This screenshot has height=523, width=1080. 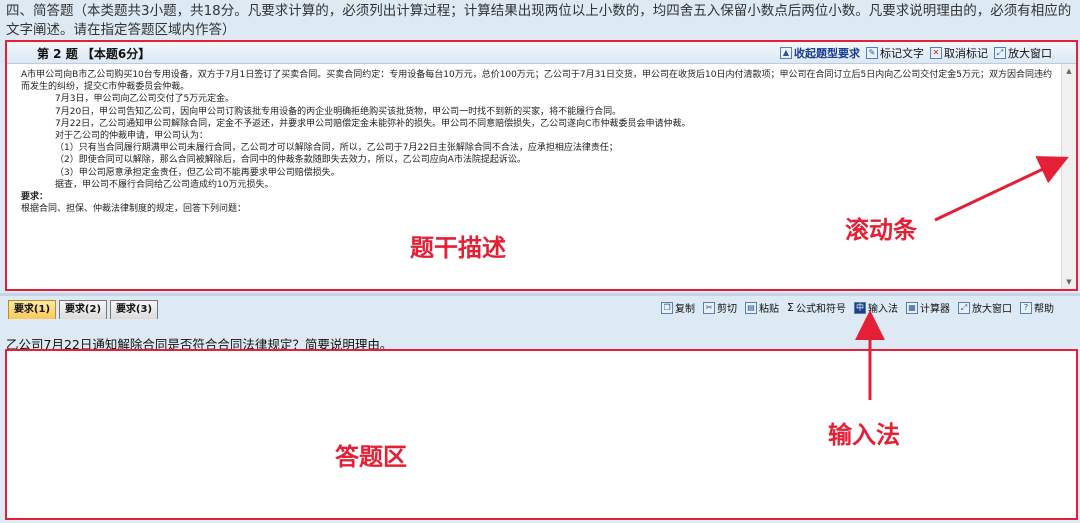 I want to click on stem-paragraph: 7月3日，甲公司向乙公司交付了5万元定金。, so click(x=145, y=99).